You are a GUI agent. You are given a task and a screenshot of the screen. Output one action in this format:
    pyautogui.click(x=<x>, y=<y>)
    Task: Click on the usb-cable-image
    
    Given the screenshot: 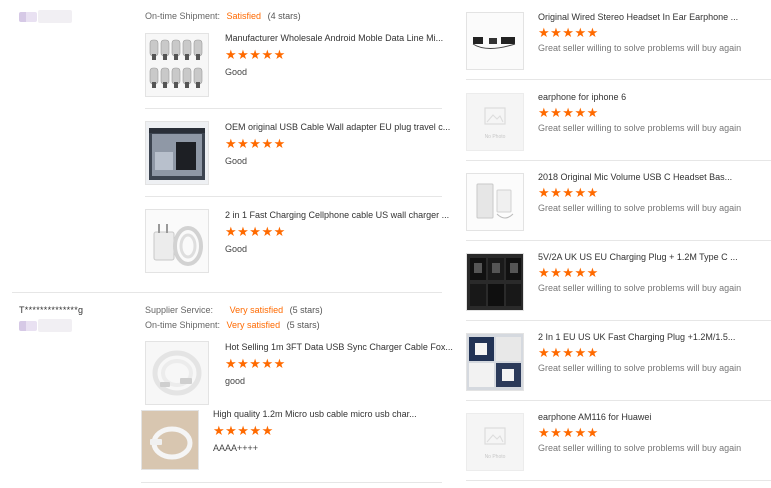 What is the action you would take?
    pyautogui.click(x=177, y=373)
    